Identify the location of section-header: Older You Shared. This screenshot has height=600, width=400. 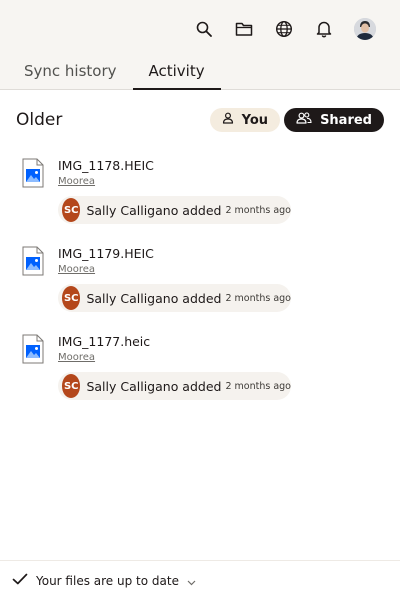
(200, 114).